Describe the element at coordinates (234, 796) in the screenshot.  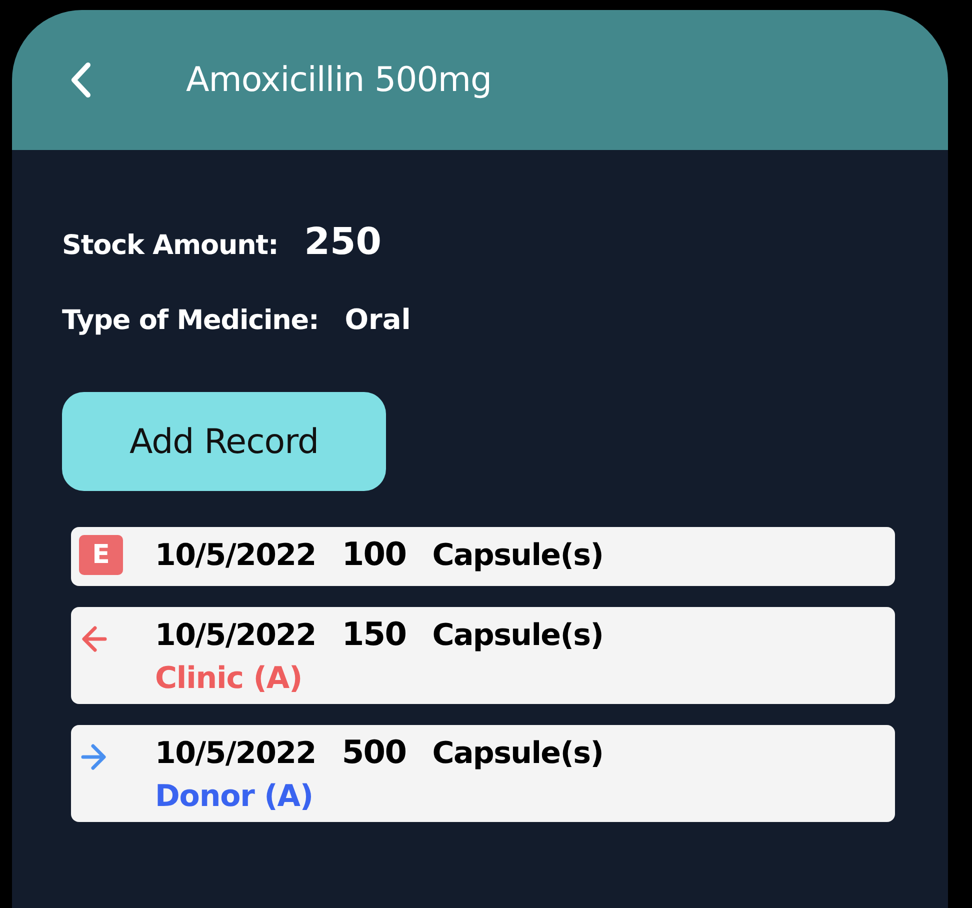
I see `record-source: Donor (A)` at that location.